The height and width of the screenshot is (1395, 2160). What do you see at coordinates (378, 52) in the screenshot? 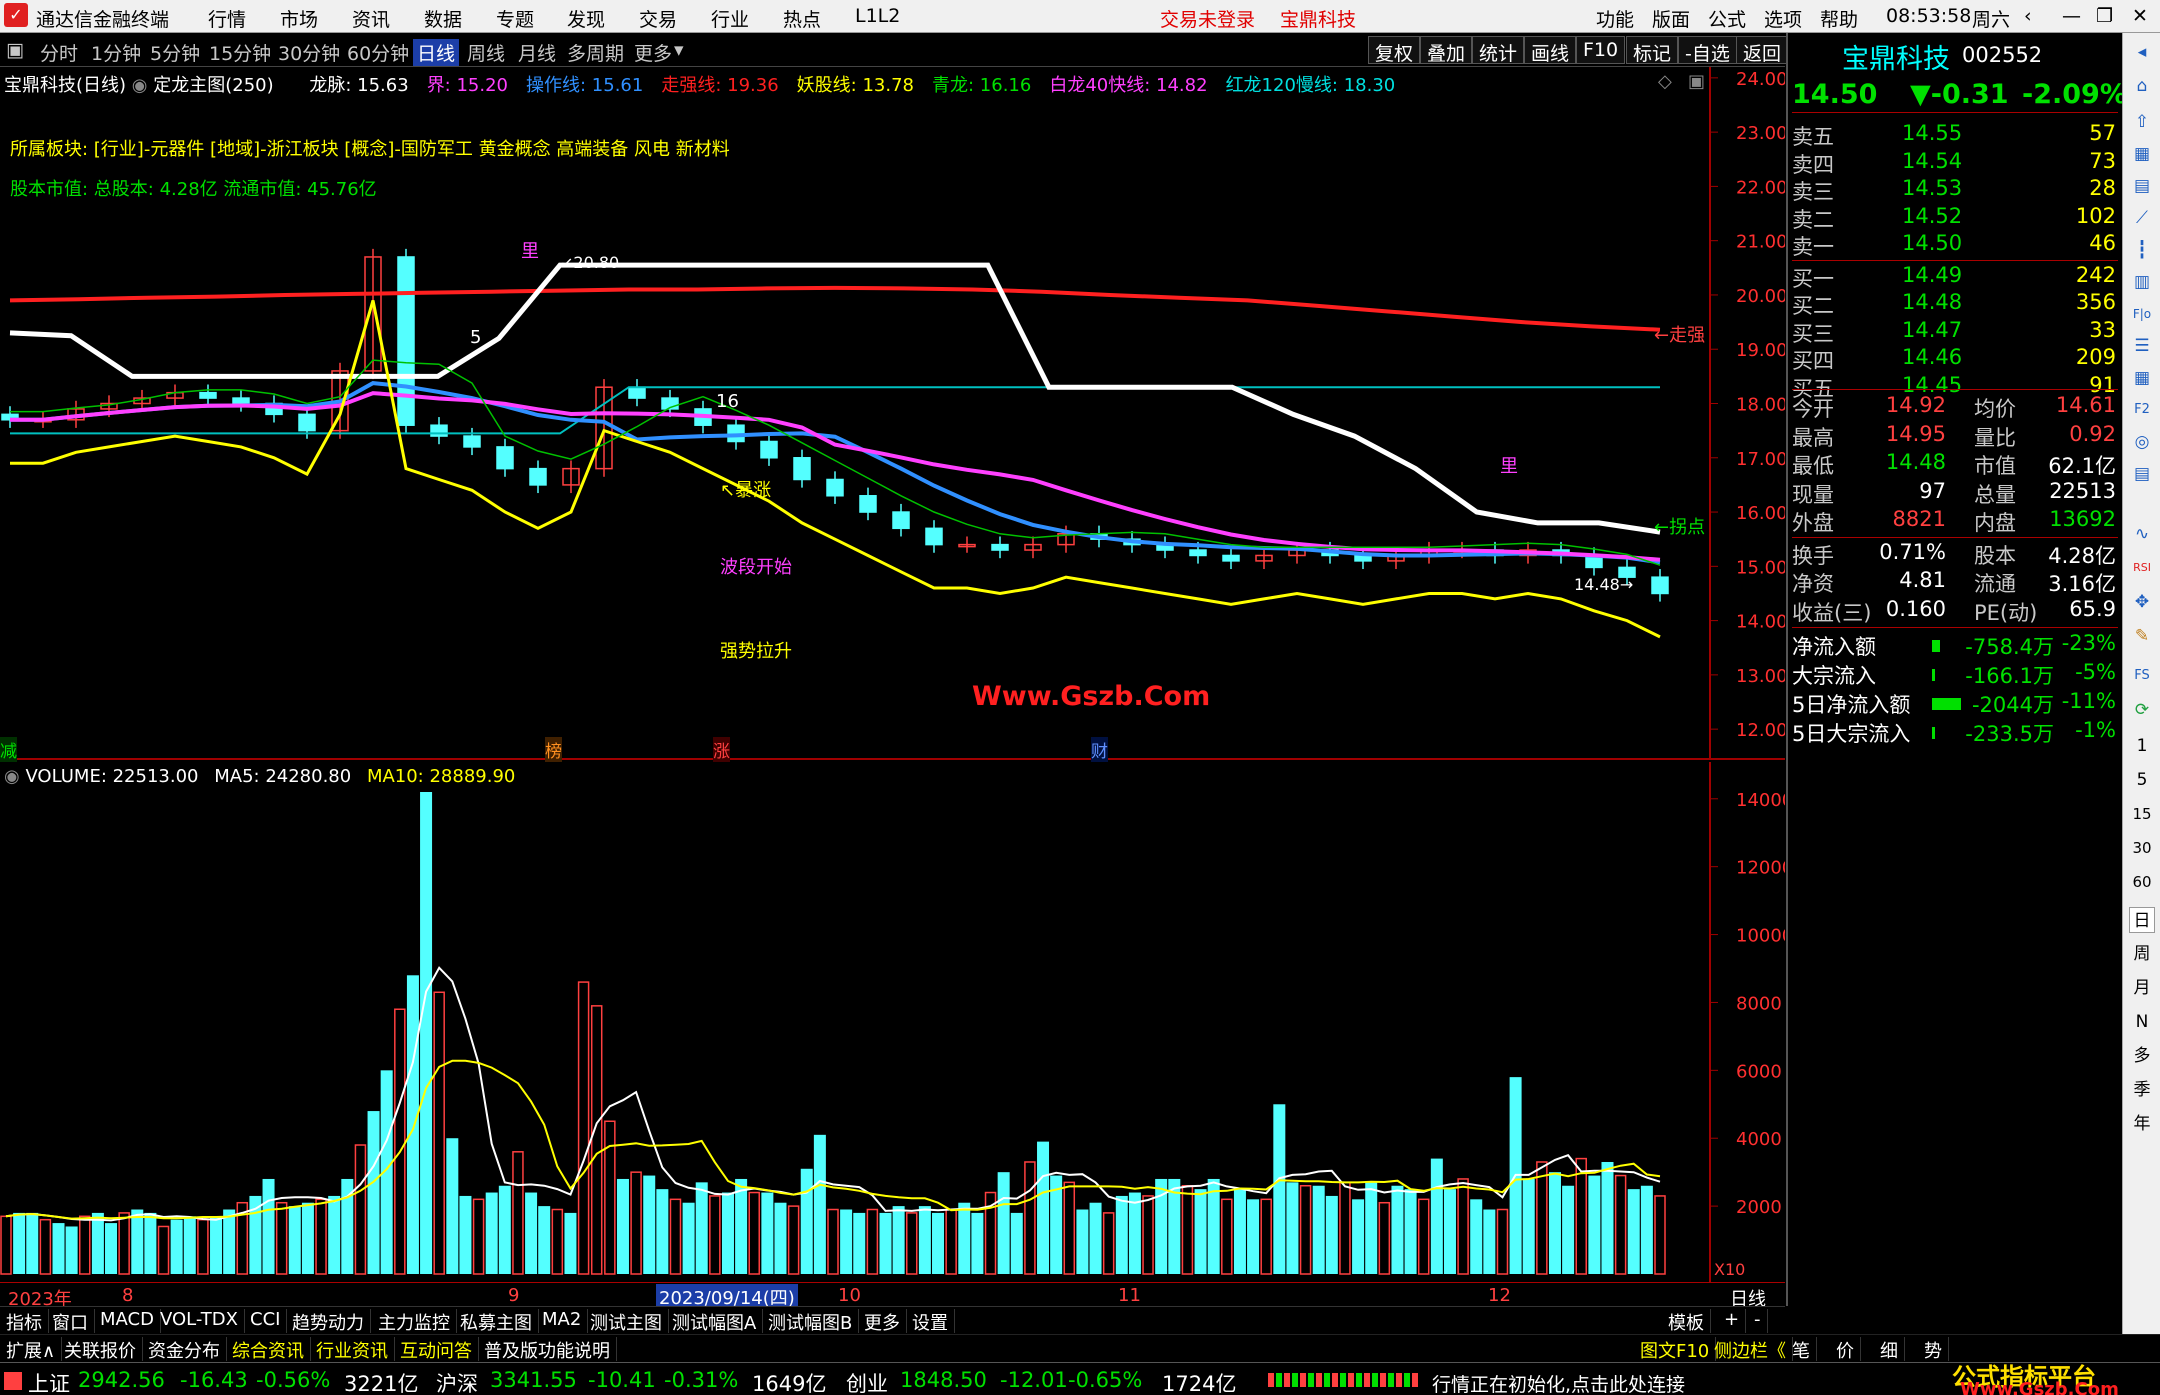
I see `period-60min: 60分钟` at bounding box center [378, 52].